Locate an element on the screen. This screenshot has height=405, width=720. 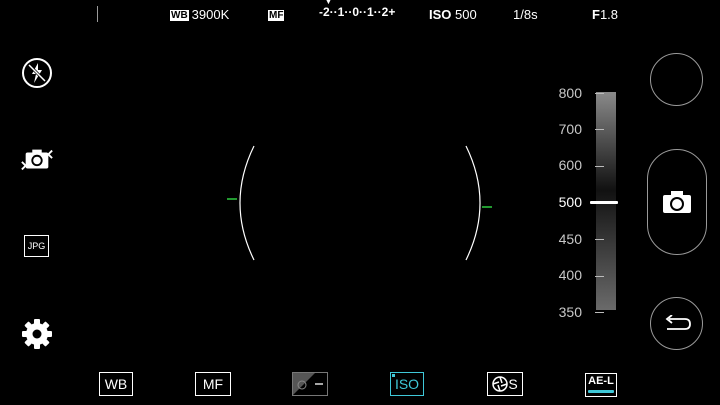
iso-scale-label: 800 is located at coordinates (570, 93).